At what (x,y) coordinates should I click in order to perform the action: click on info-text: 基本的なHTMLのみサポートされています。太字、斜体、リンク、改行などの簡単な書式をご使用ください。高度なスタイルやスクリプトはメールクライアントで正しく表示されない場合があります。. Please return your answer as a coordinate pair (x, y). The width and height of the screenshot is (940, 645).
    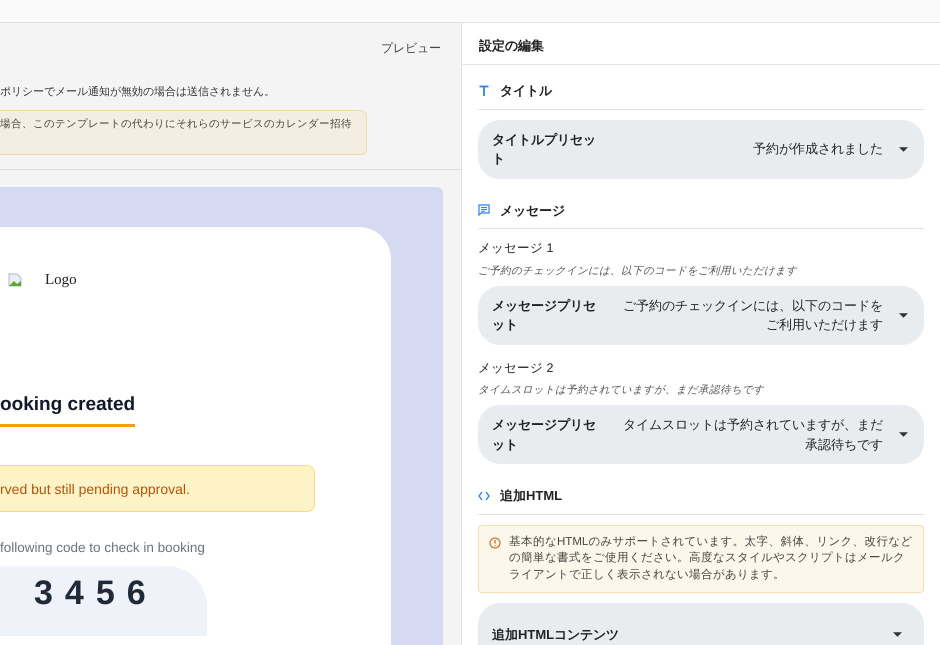
    Looking at the image, I should click on (711, 558).